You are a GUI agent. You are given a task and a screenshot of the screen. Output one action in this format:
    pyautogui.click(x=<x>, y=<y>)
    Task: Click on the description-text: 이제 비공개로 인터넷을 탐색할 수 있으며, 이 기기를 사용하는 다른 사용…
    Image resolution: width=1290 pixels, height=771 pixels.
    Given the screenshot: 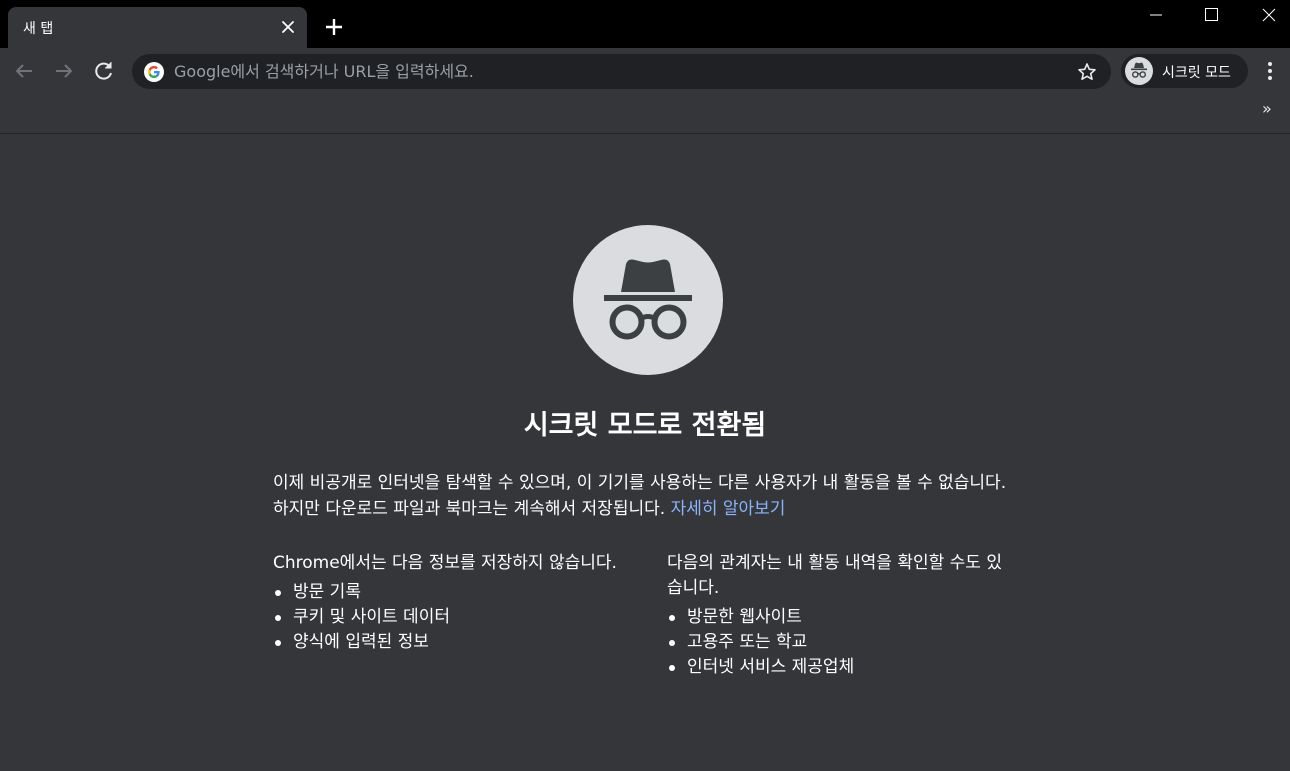 What is the action you would take?
    pyautogui.click(x=640, y=496)
    